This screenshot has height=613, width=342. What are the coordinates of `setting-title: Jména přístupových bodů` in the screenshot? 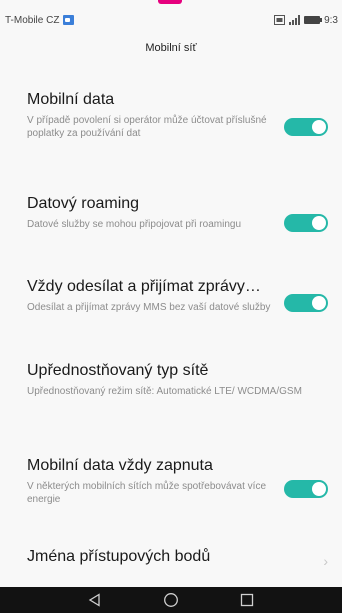 It's located at (119, 556).